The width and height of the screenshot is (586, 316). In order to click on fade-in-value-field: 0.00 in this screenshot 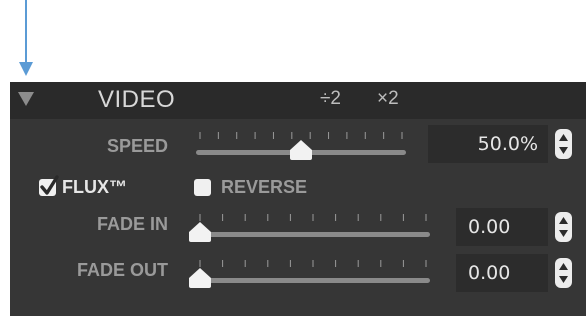, I will do `click(502, 227)`.